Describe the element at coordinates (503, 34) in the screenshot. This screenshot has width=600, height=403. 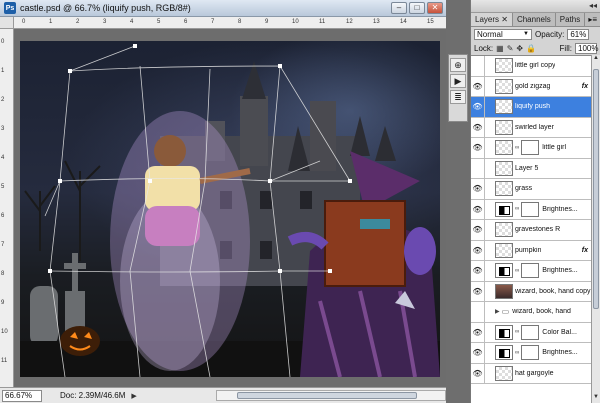
I see `blend-mode-select: Normal ▼` at that location.